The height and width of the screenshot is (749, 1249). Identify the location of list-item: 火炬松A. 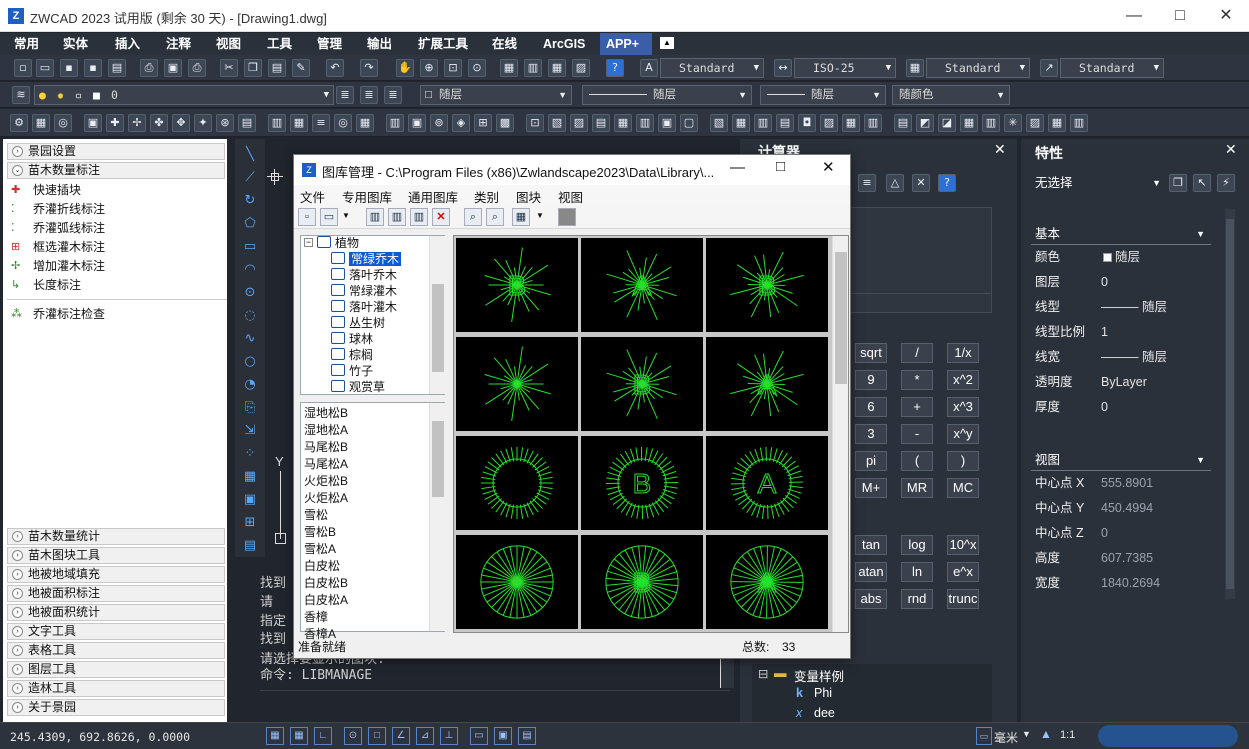
(326, 498).